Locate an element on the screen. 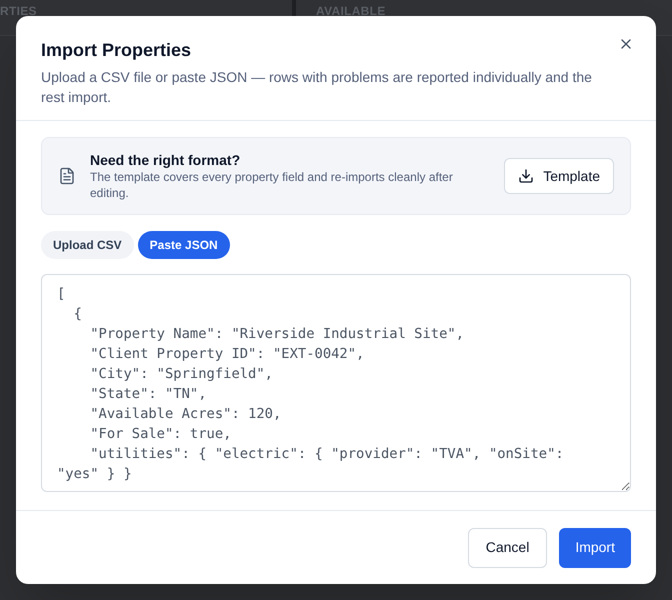 The height and width of the screenshot is (600, 672). notice-title: Need the right format? is located at coordinates (166, 160).